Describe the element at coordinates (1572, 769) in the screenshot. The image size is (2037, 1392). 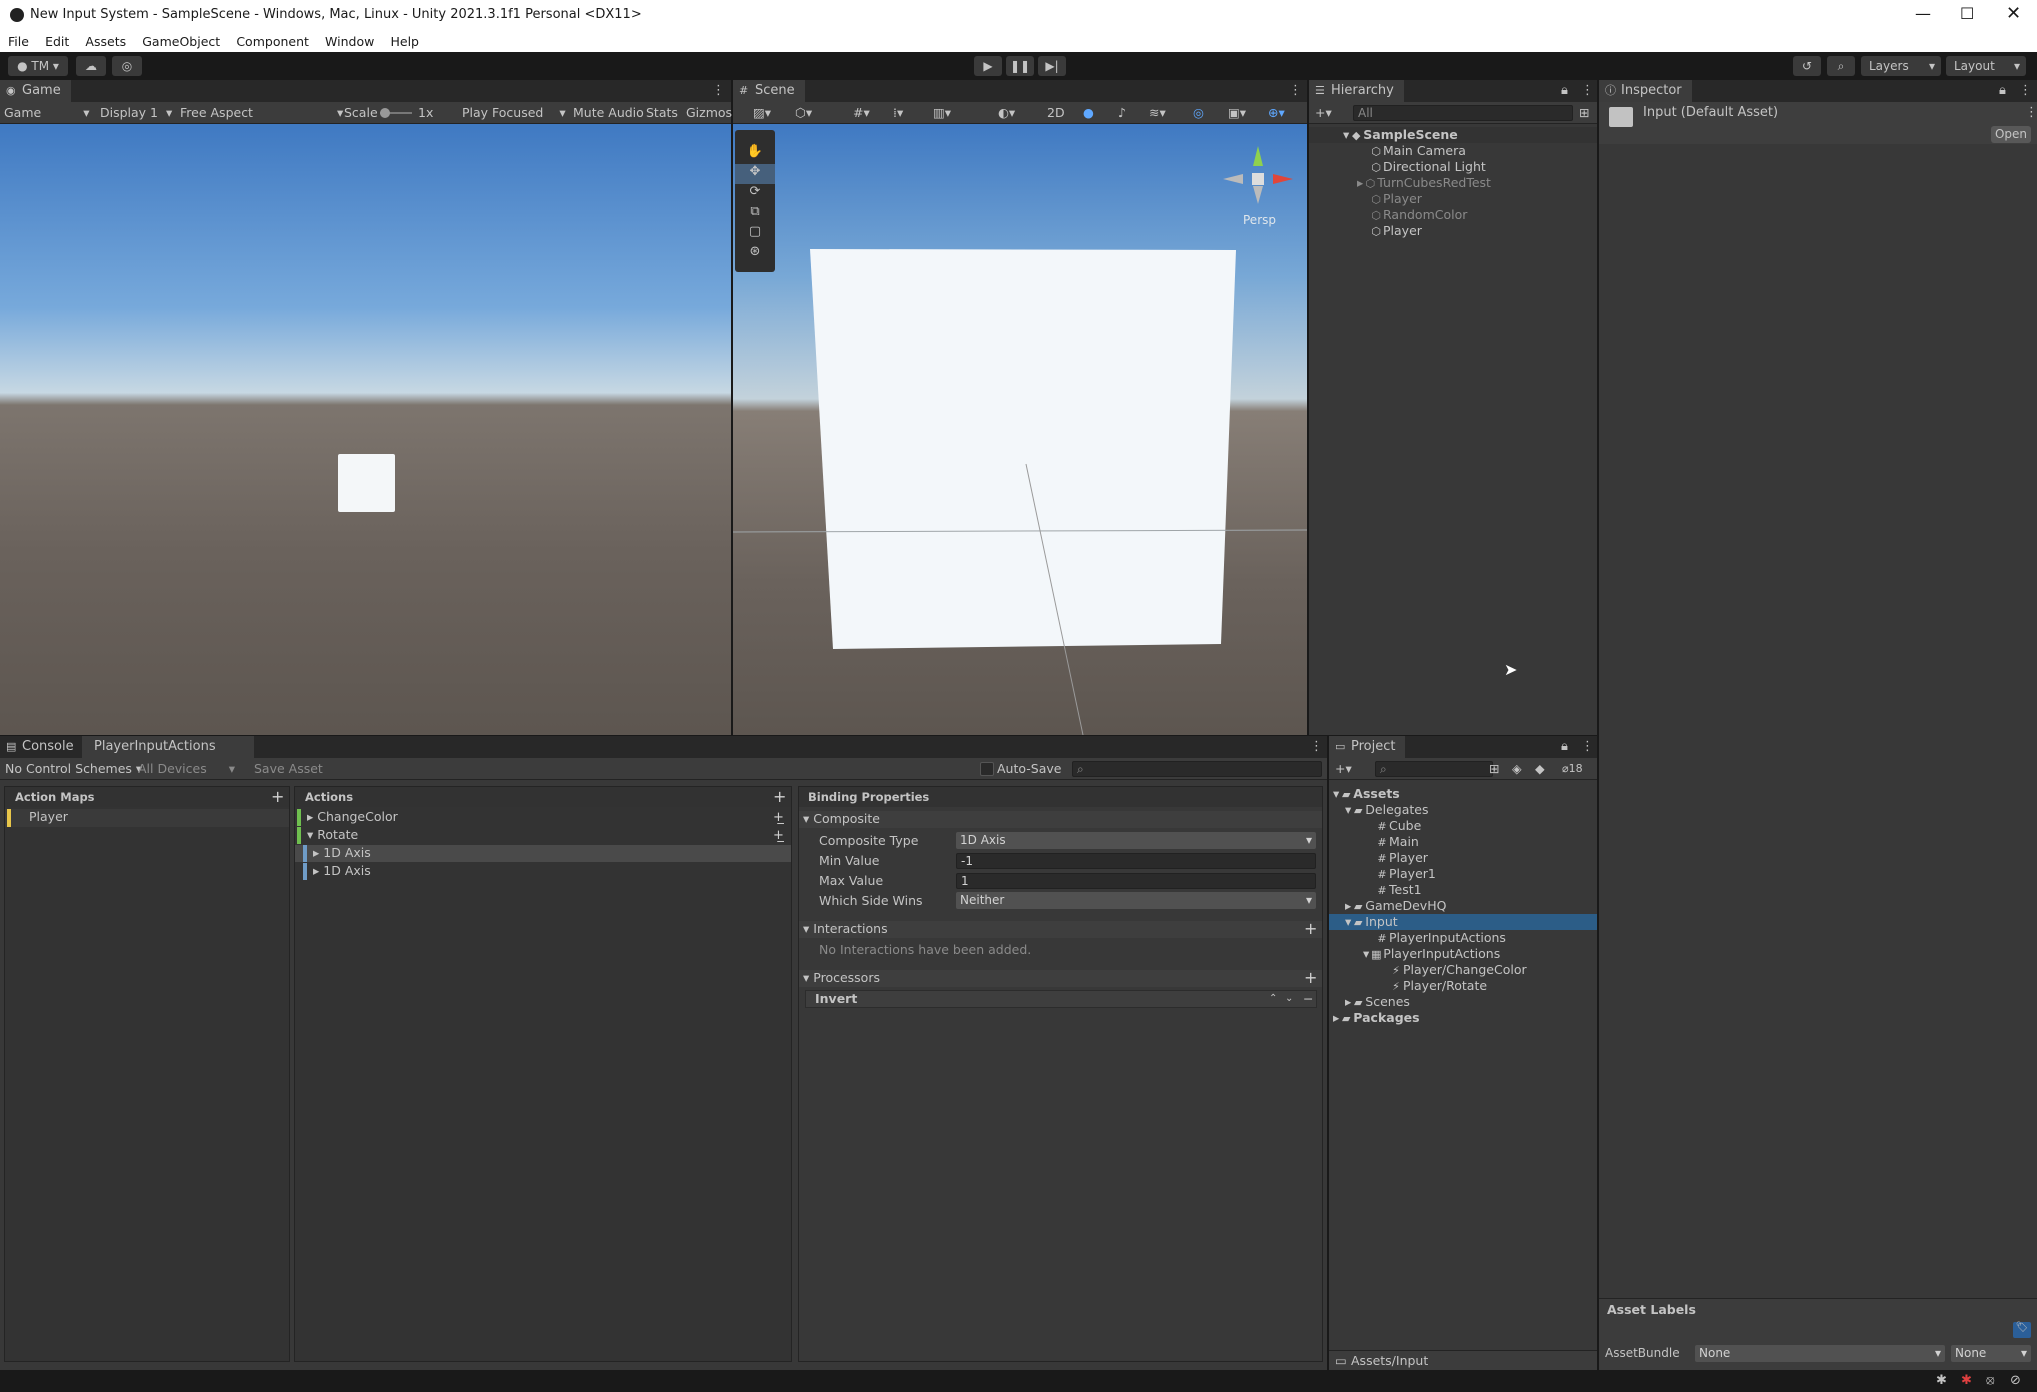
I see `hidden-count-badge: ⌀18` at that location.